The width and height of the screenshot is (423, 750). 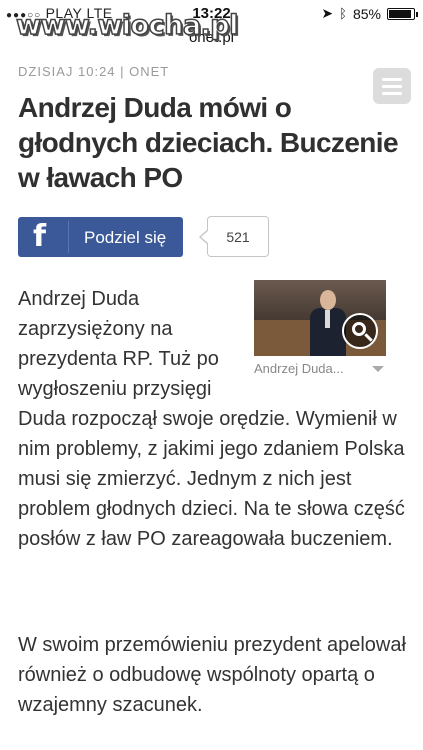 I want to click on status-right: ➤ ᛒ 85%, so click(x=369, y=13).